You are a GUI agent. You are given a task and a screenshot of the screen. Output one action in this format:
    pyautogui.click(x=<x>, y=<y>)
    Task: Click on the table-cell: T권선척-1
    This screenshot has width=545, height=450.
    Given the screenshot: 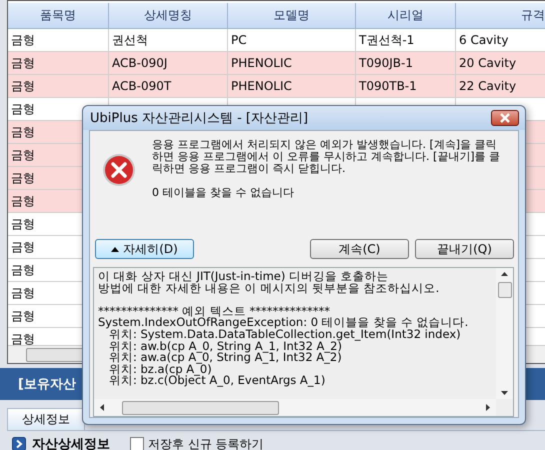 What is the action you would take?
    pyautogui.click(x=406, y=40)
    